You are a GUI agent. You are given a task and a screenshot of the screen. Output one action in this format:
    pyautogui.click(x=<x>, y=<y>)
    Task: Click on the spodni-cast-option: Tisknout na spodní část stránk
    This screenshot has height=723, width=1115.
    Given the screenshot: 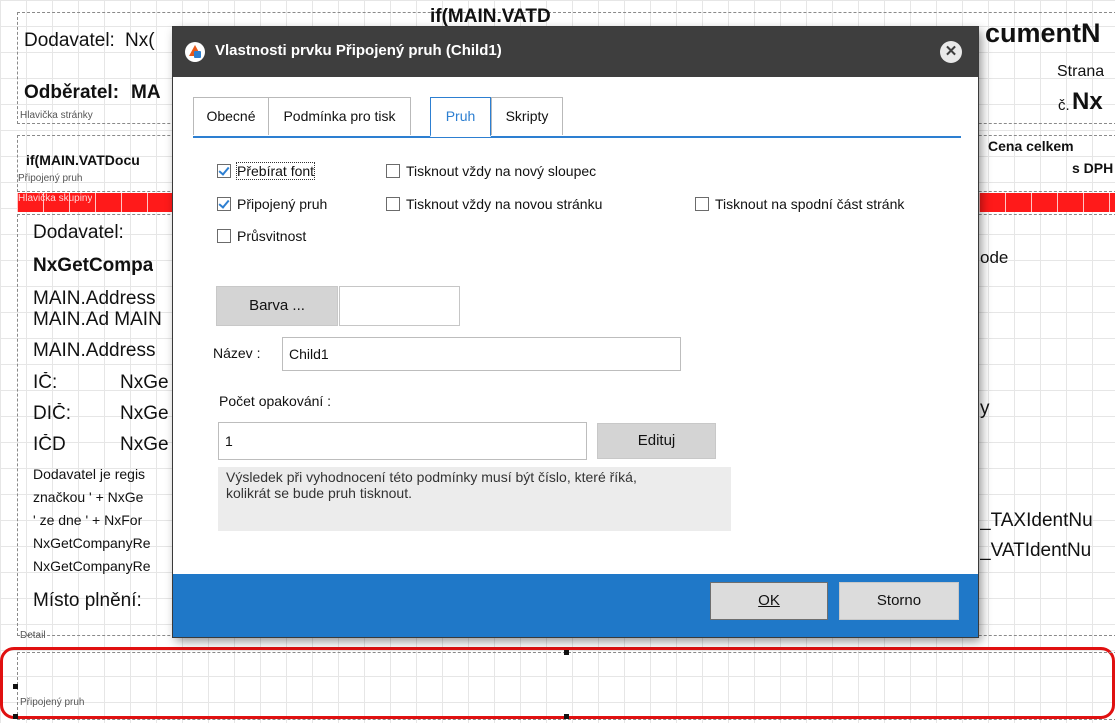 What is the action you would take?
    pyautogui.click(x=826, y=204)
    